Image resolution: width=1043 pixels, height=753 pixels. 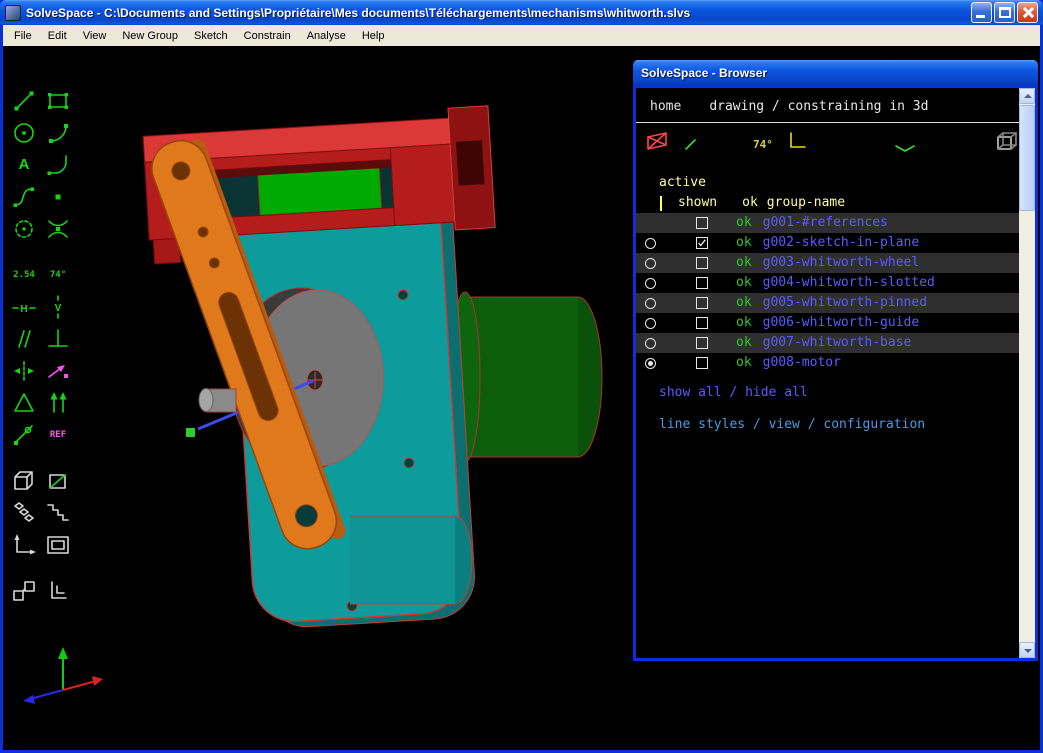 What do you see at coordinates (776, 392) in the screenshot?
I see `hide-all-link: hide all` at bounding box center [776, 392].